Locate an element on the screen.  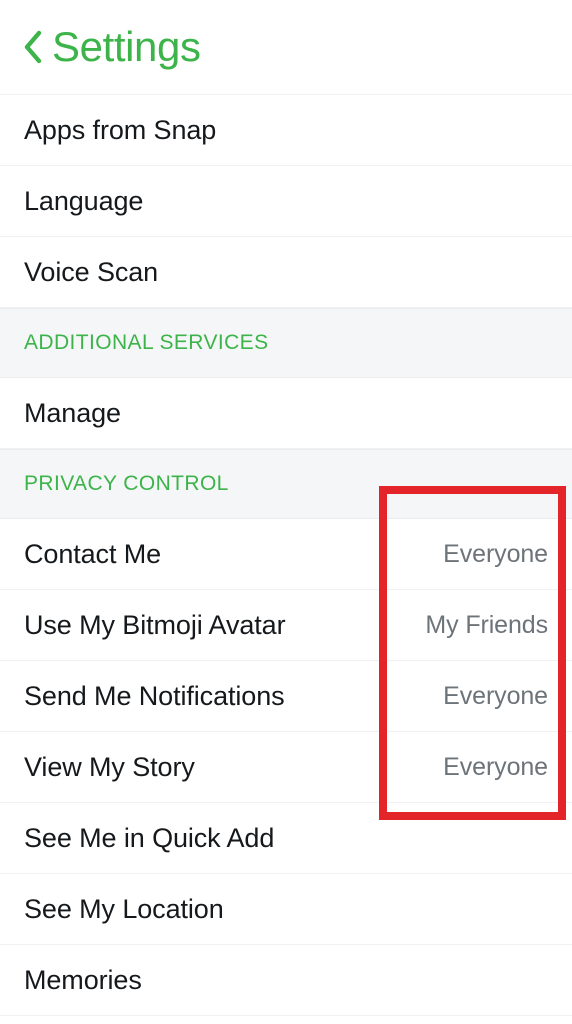
list-item-label: Language is located at coordinates (84, 200).